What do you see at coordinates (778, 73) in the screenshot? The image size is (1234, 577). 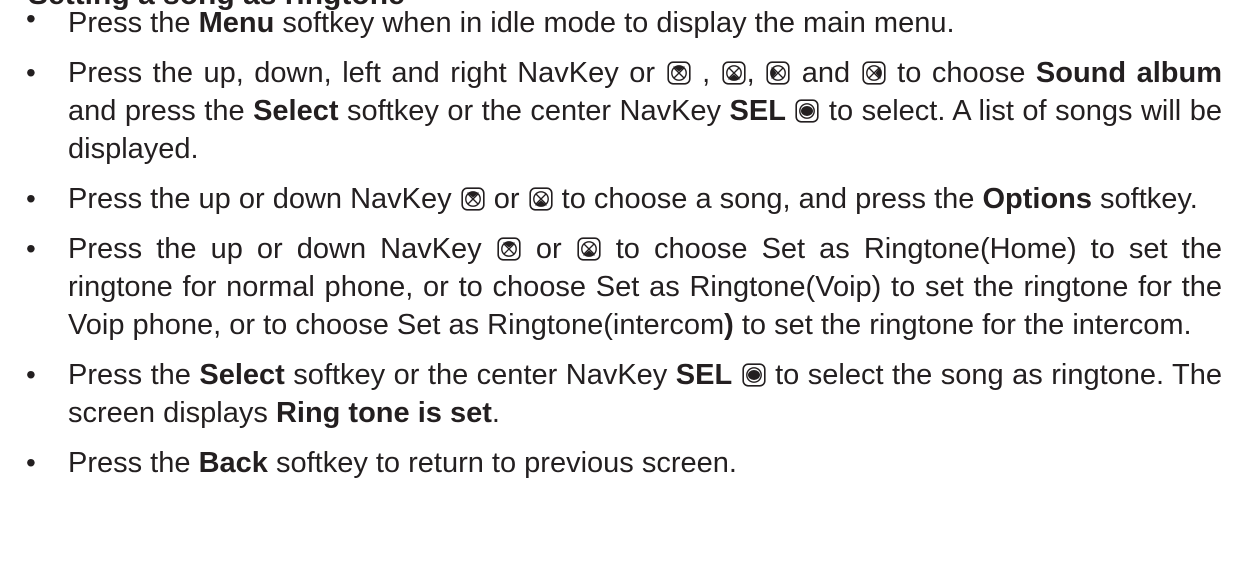 I see `navkey-left-icon` at bounding box center [778, 73].